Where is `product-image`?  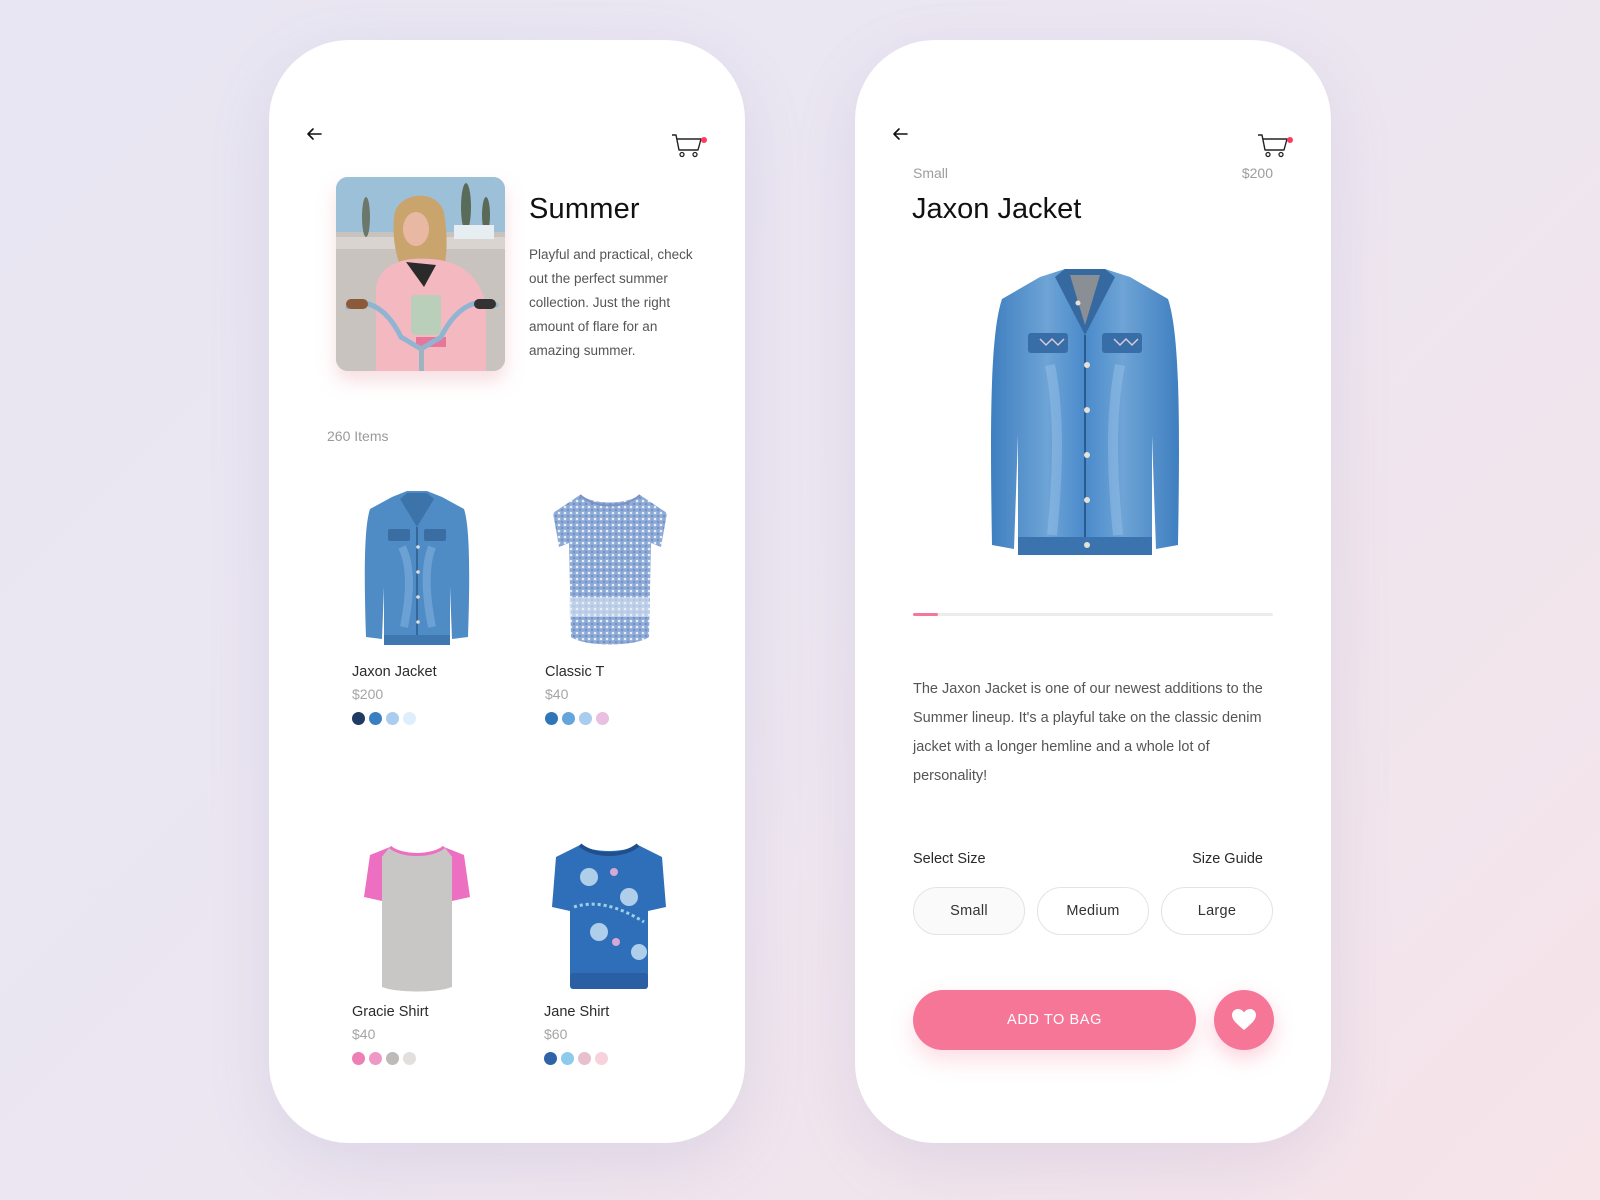 product-image is located at coordinates (1085, 415).